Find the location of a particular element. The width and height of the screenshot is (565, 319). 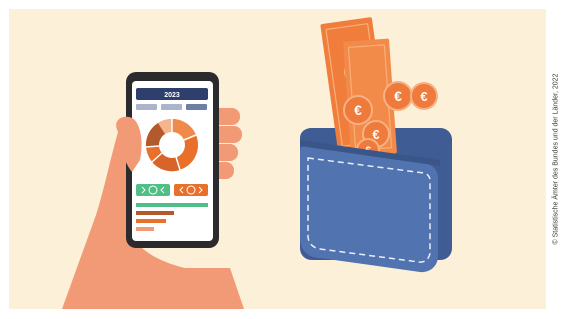

phone-bar-green is located at coordinates (172, 205).